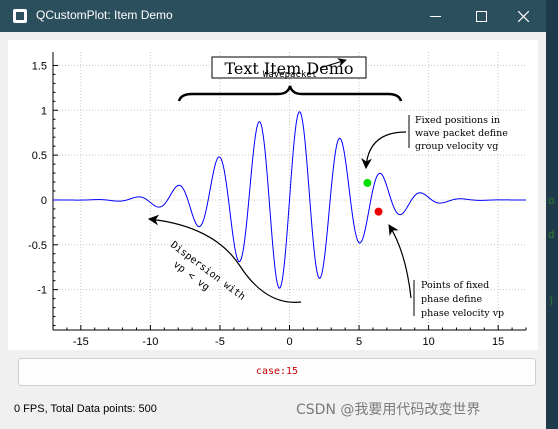 The width and height of the screenshot is (558, 429). I want to click on x-tick-label: 5, so click(359, 342).